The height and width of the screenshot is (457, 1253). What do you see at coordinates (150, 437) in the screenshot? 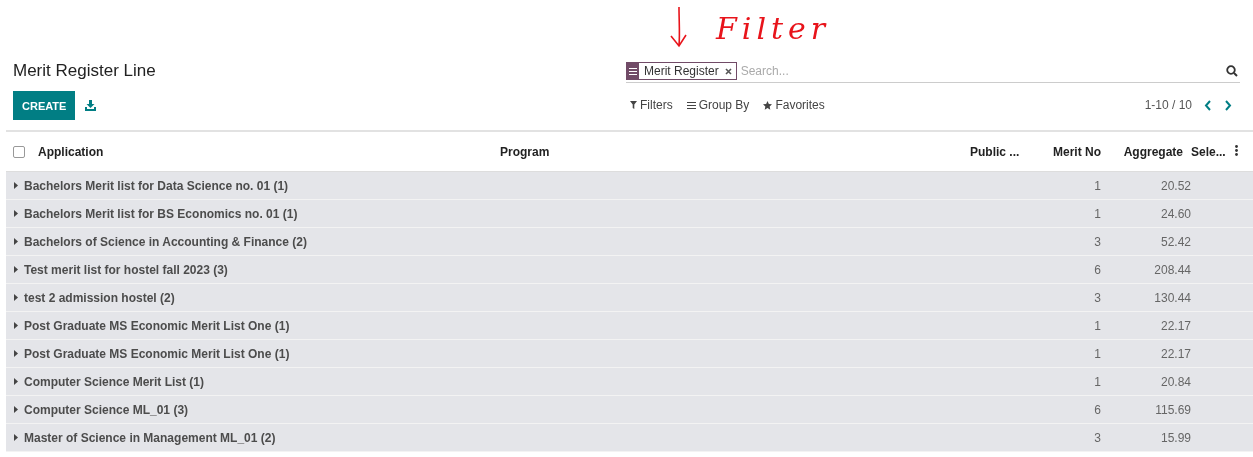
I see `group-label: Master of Science in Management ML_01 (2)` at bounding box center [150, 437].